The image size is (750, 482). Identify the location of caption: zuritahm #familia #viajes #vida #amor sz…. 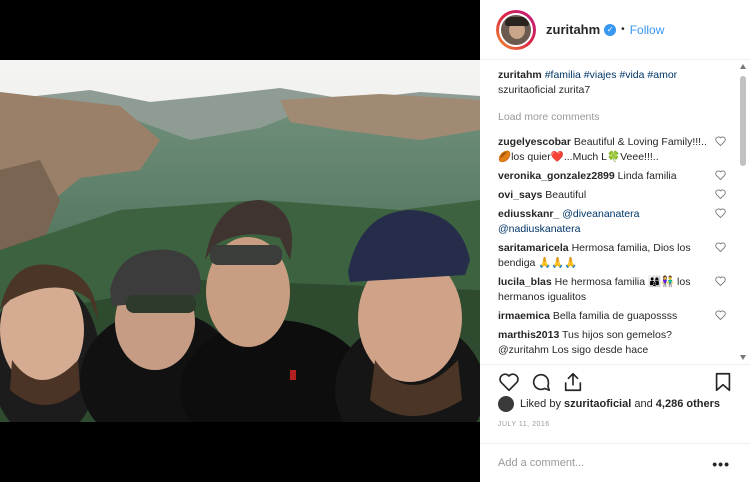
(615, 83).